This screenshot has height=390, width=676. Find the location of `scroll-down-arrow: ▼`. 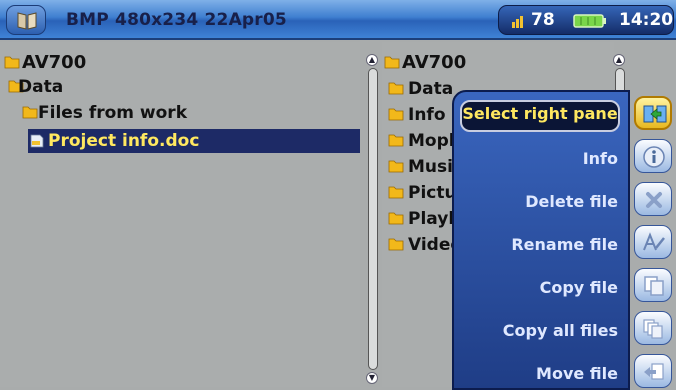

scroll-down-arrow: ▼ is located at coordinates (372, 378).